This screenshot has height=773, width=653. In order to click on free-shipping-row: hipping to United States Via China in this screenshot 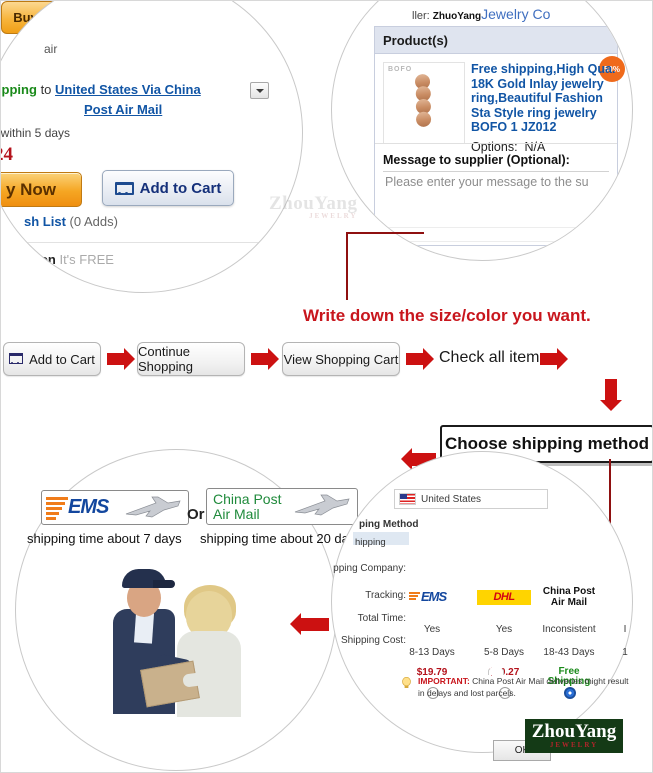, I will do `click(101, 89)`.